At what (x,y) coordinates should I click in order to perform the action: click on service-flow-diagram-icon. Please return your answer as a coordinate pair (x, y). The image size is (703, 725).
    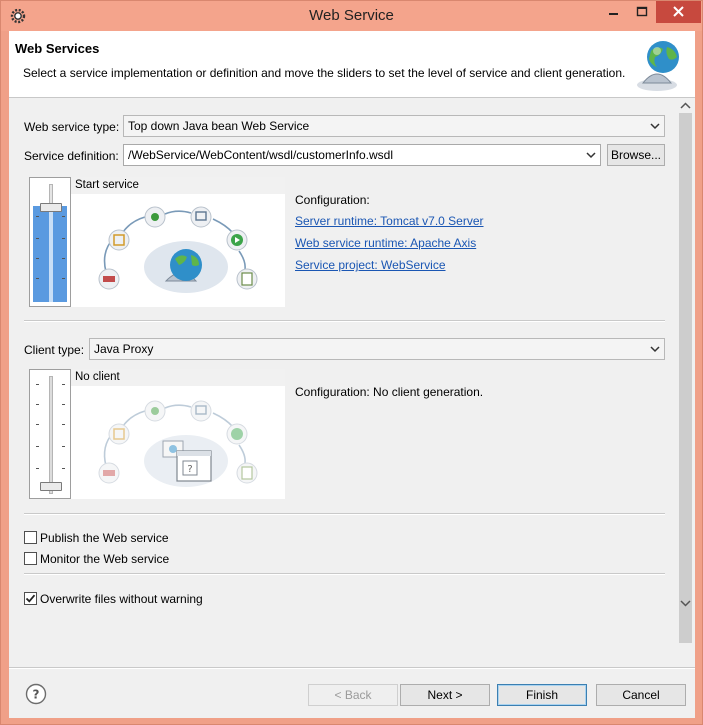
    Looking at the image, I should click on (178, 249).